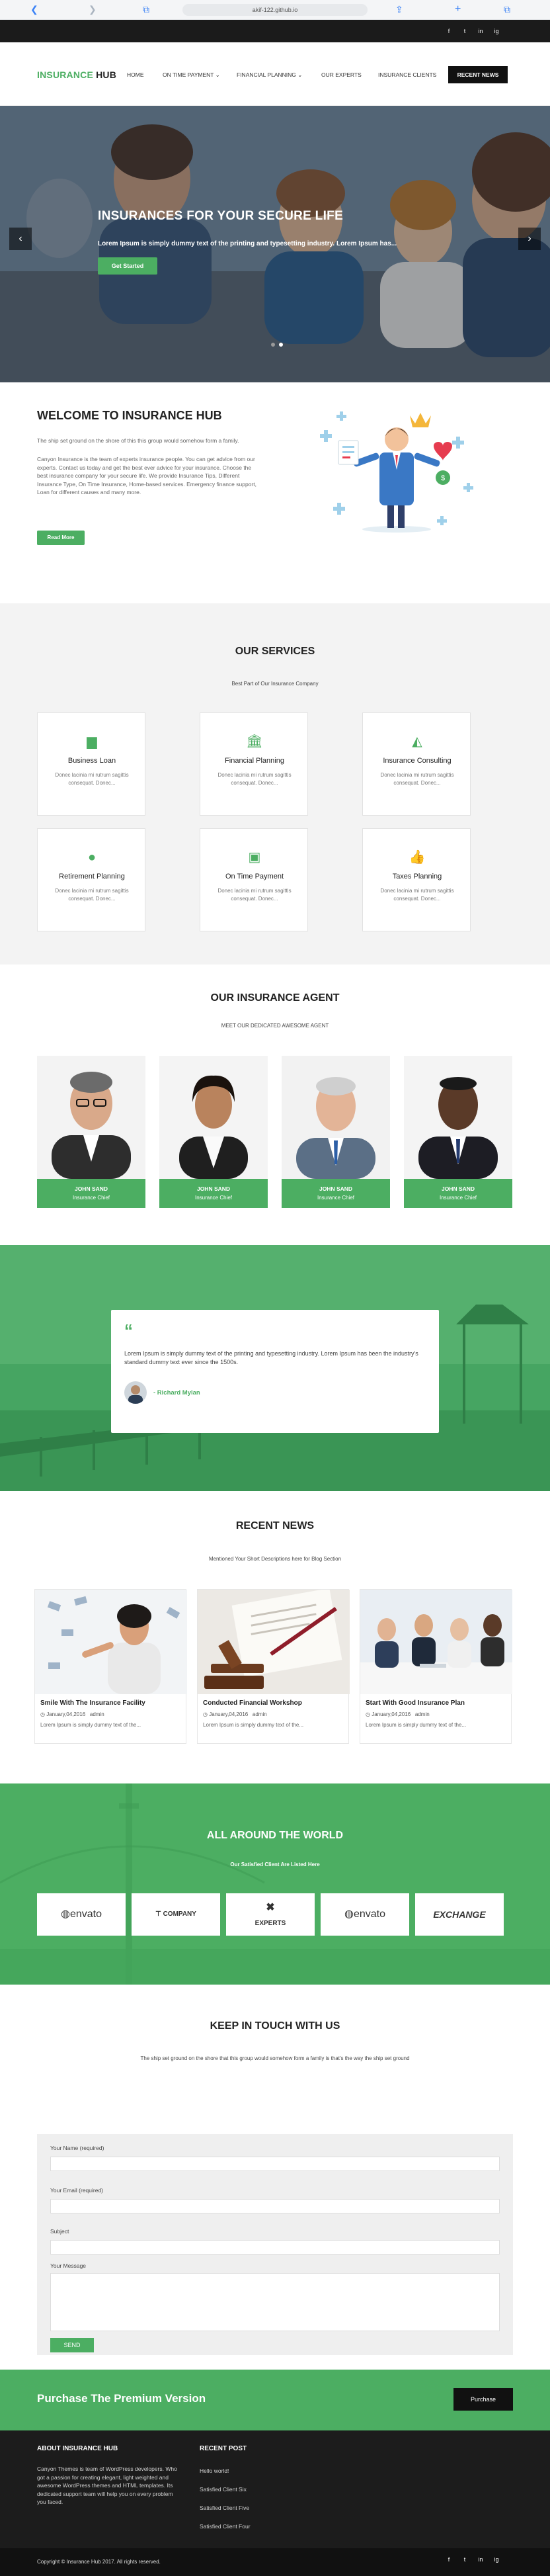  I want to click on back-icon: ❮, so click(34, 9).